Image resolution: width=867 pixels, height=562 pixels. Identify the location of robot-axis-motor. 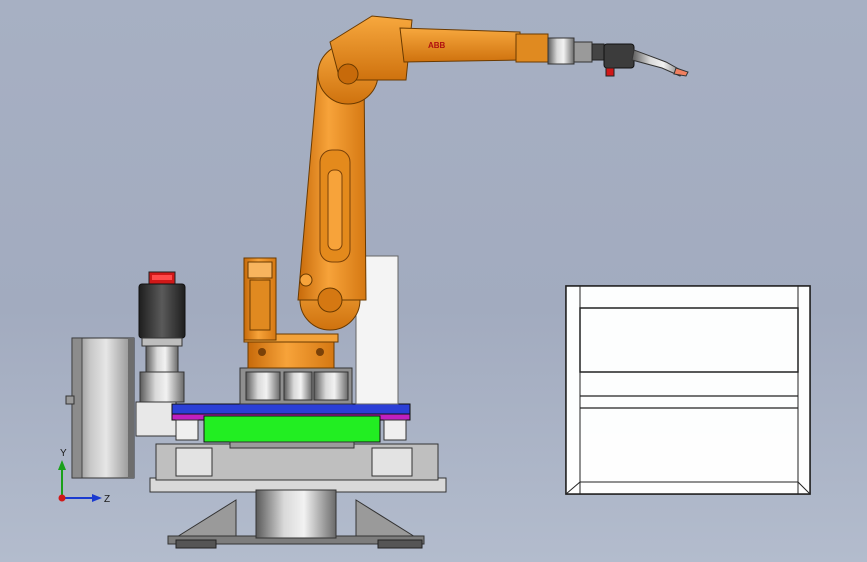
(260, 299).